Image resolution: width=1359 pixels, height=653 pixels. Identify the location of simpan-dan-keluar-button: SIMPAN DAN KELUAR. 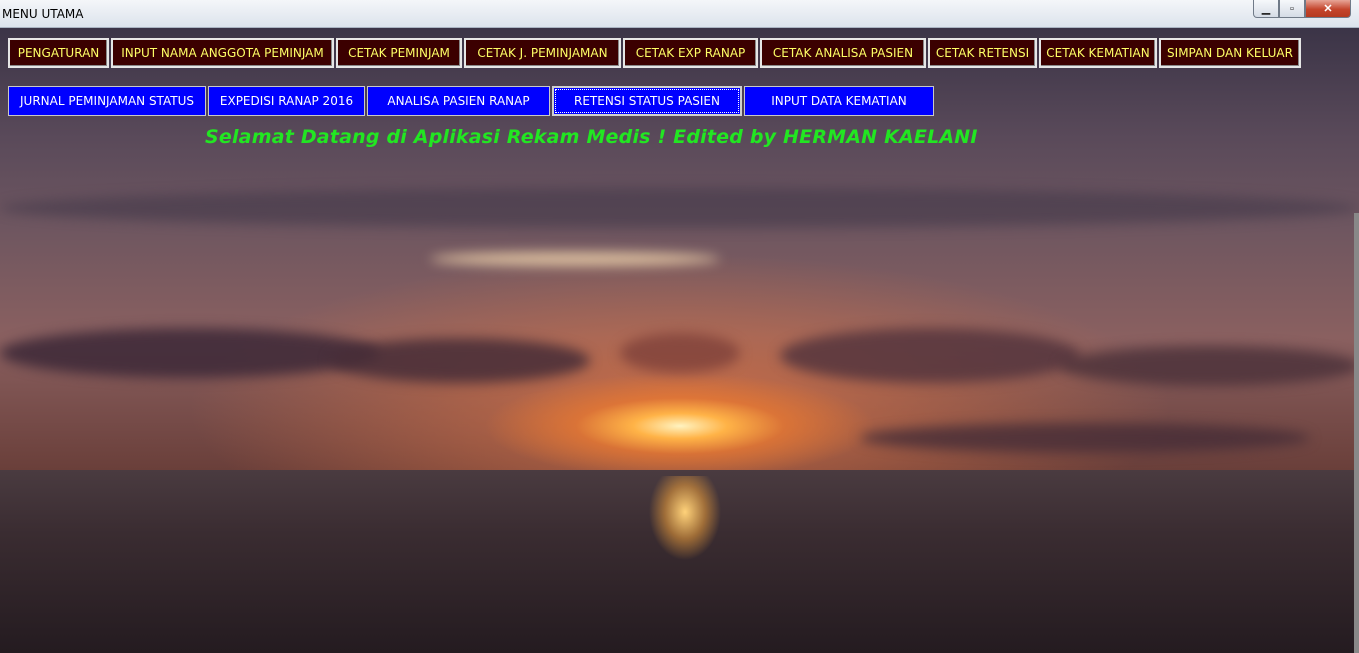
(1230, 53).